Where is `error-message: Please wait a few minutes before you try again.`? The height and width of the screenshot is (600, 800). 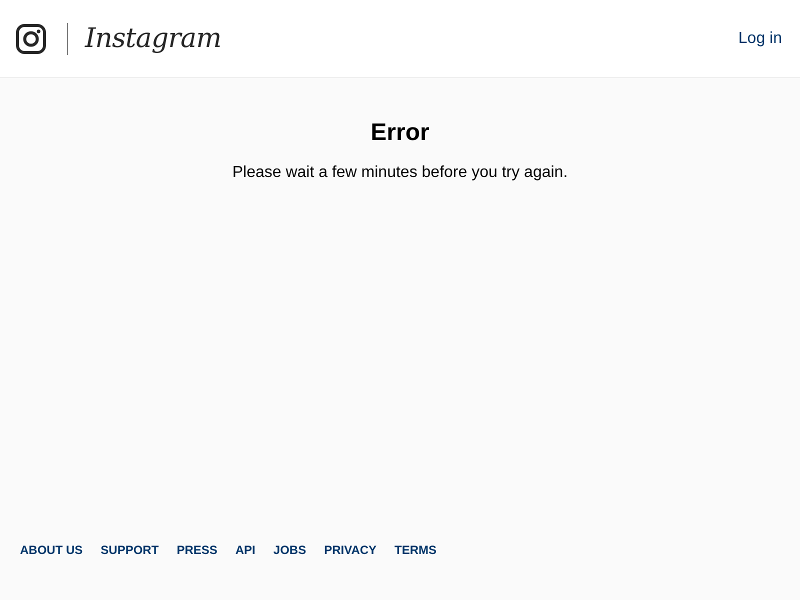 error-message: Please wait a few minutes before you try again. is located at coordinates (400, 173).